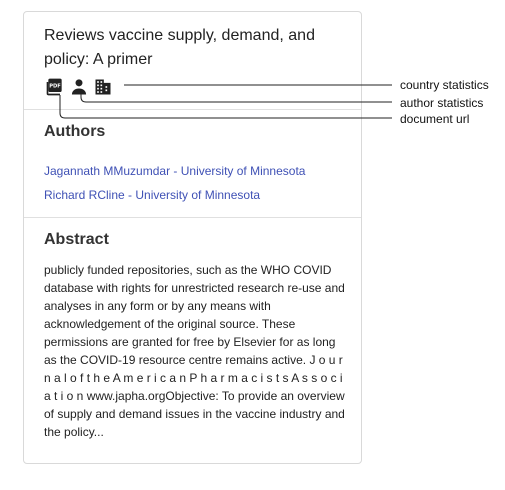 The image size is (505, 490). Describe the element at coordinates (435, 119) in the screenshot. I see `document-url-label: document url` at that location.